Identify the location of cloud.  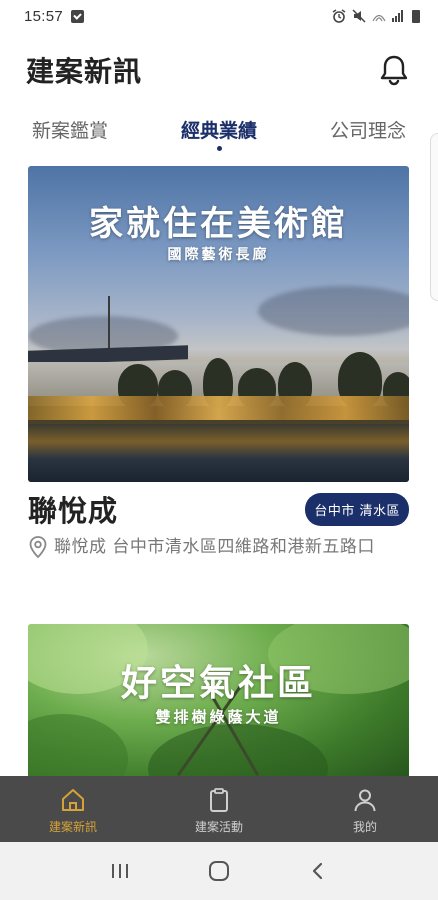
(333, 311).